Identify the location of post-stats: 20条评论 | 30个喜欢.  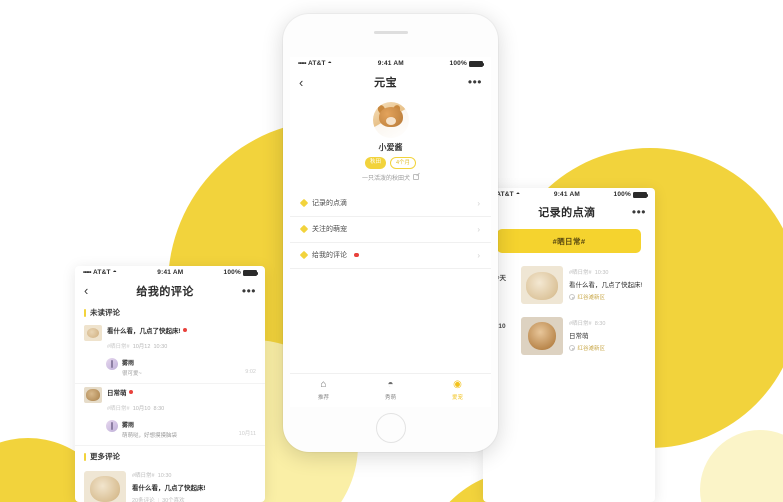
(158, 500).